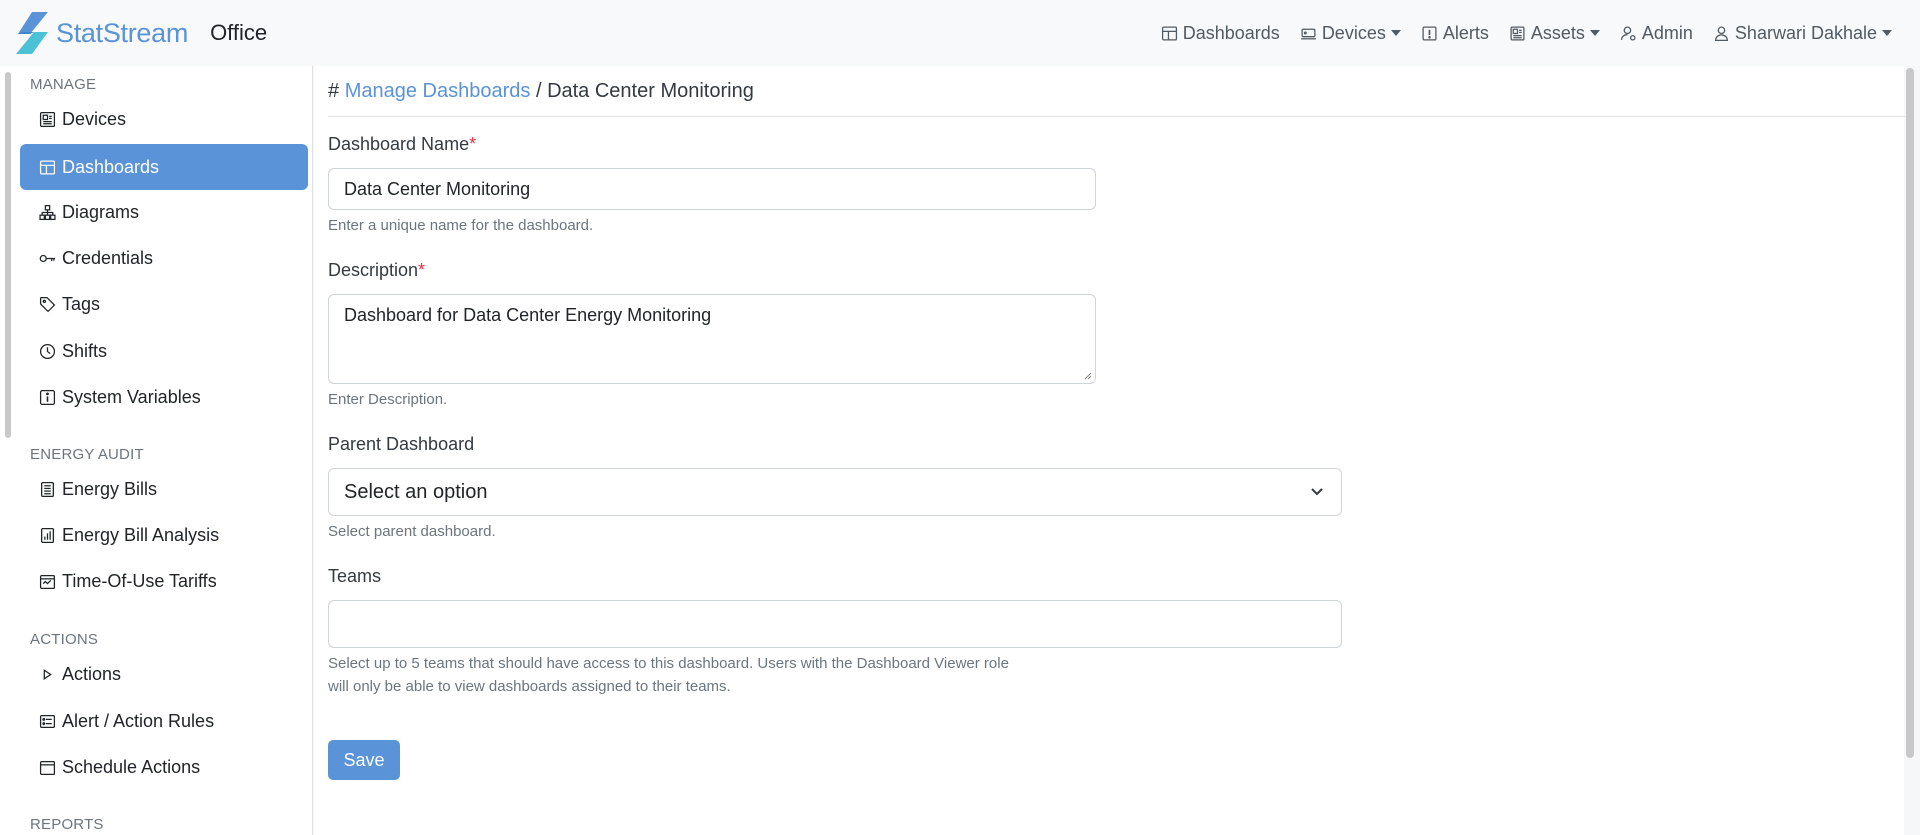  I want to click on sidebar-item-label: Tags, so click(81, 303).